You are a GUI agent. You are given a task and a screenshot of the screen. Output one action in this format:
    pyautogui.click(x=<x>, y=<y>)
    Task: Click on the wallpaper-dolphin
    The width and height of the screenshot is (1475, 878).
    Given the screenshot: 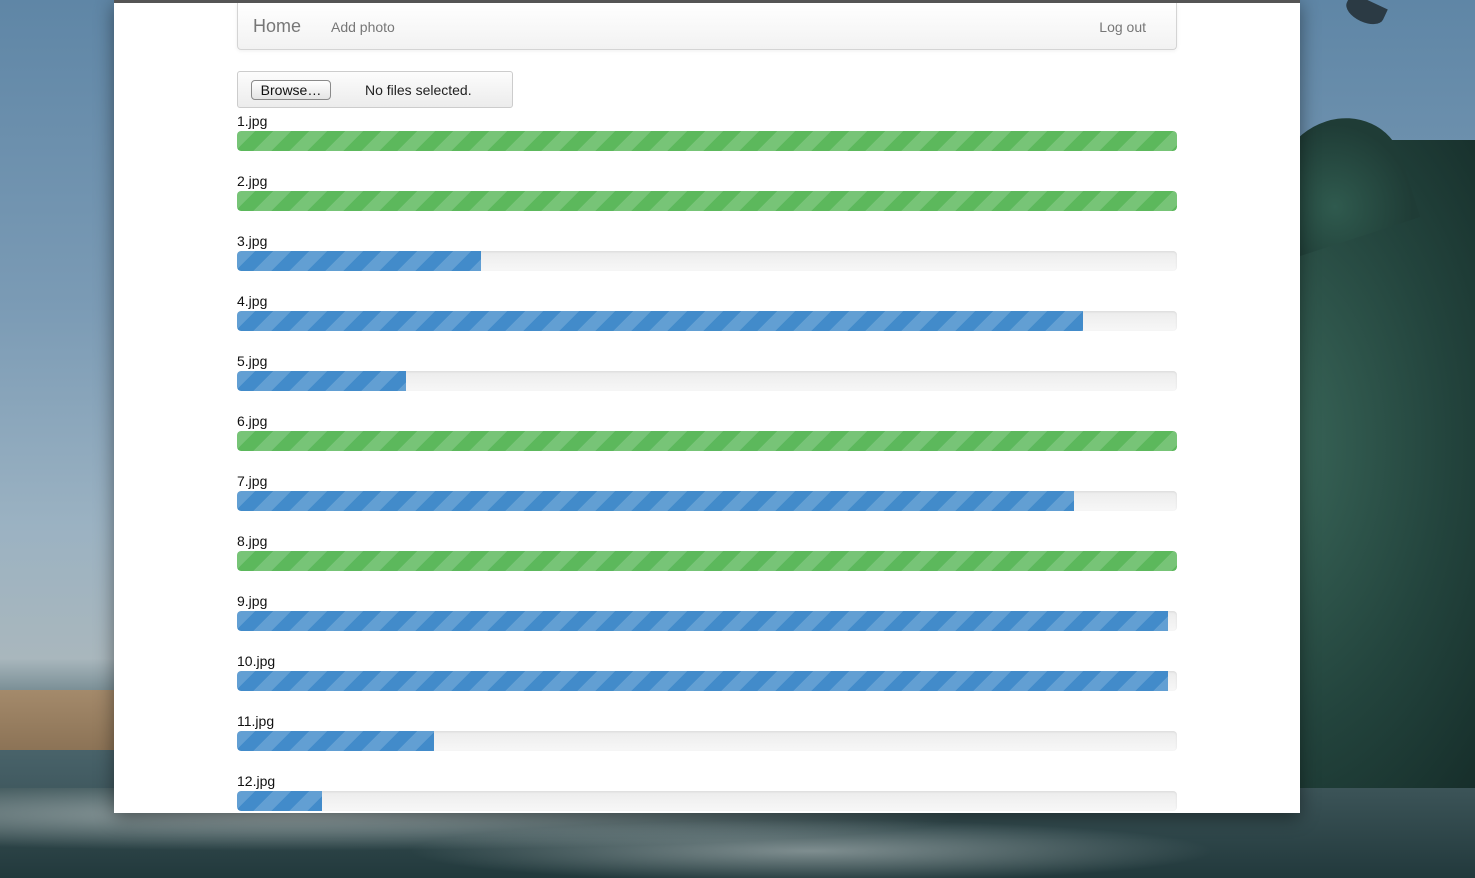 What is the action you would take?
    pyautogui.click(x=1365, y=15)
    